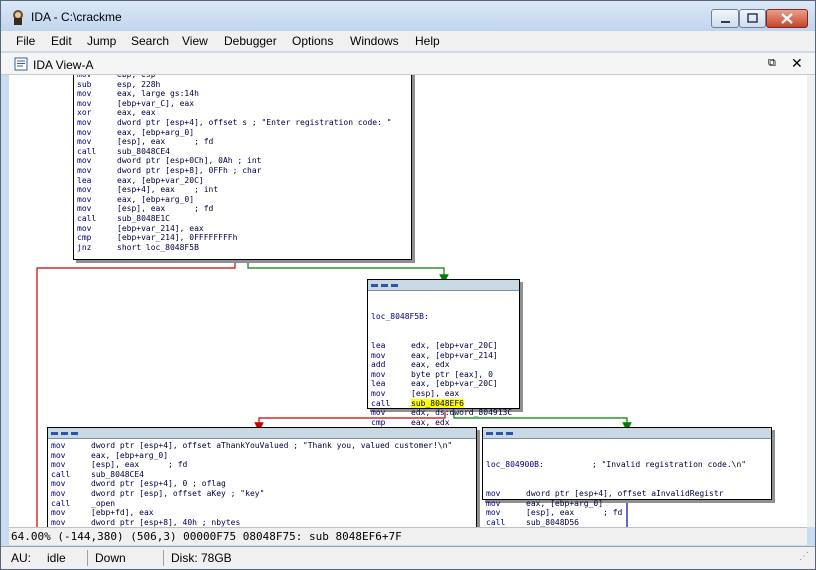 The image size is (816, 570). What do you see at coordinates (443, 346) in the screenshot?
I see `asm-line: lea edx, [ebp+var_20C]` at bounding box center [443, 346].